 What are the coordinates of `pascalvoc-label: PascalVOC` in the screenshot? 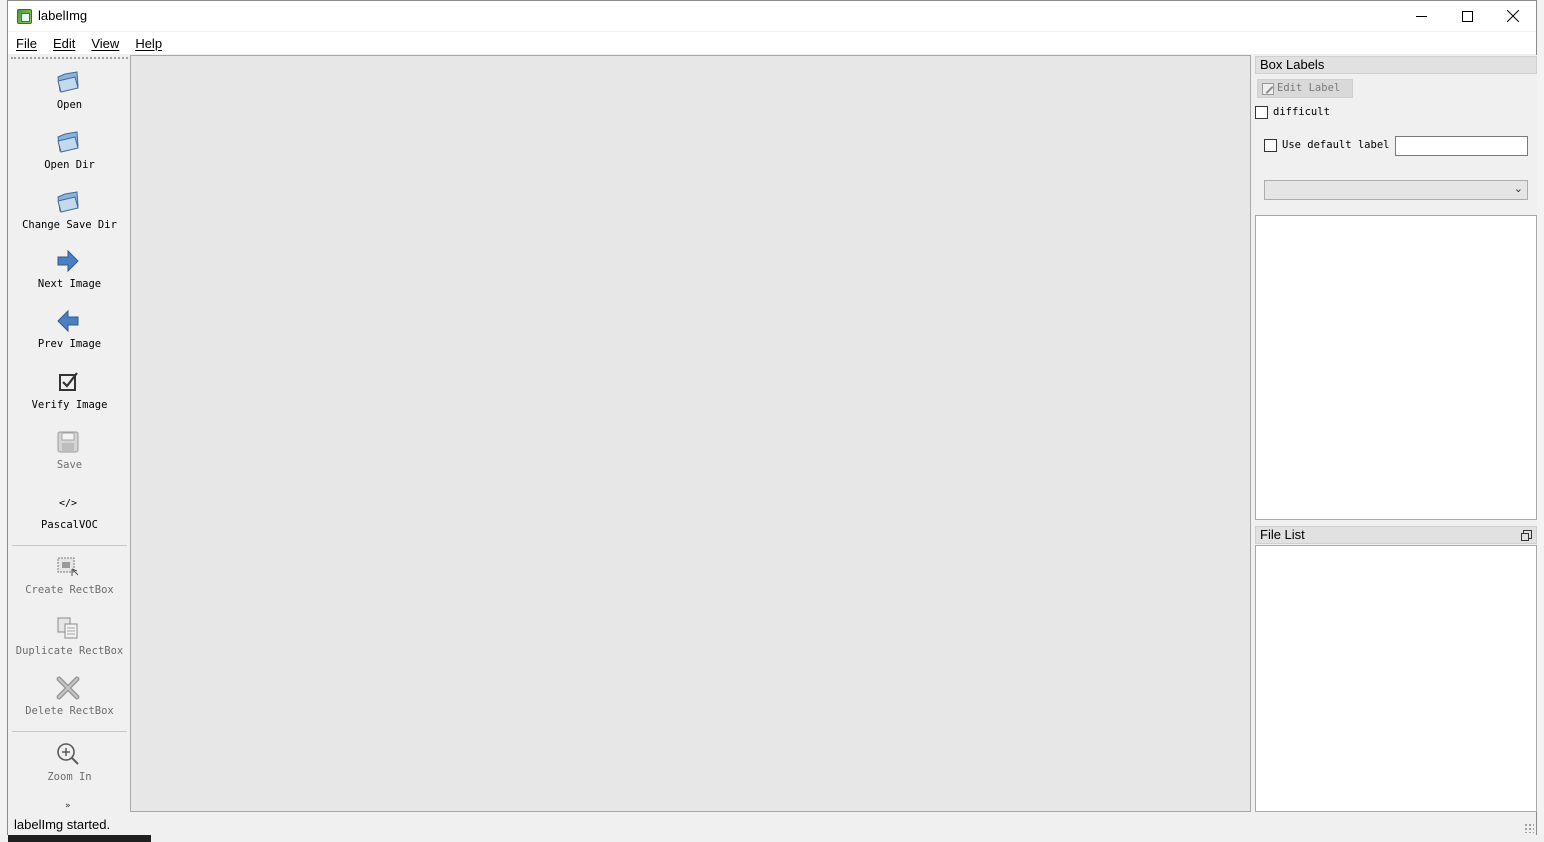 It's located at (69, 525).